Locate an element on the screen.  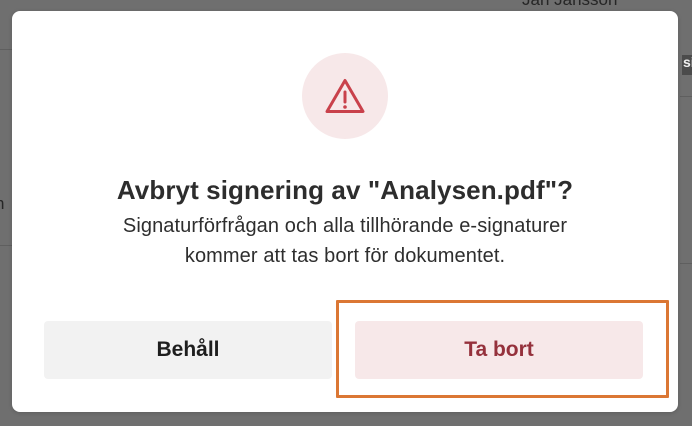
keep-button: Behåll is located at coordinates (188, 350).